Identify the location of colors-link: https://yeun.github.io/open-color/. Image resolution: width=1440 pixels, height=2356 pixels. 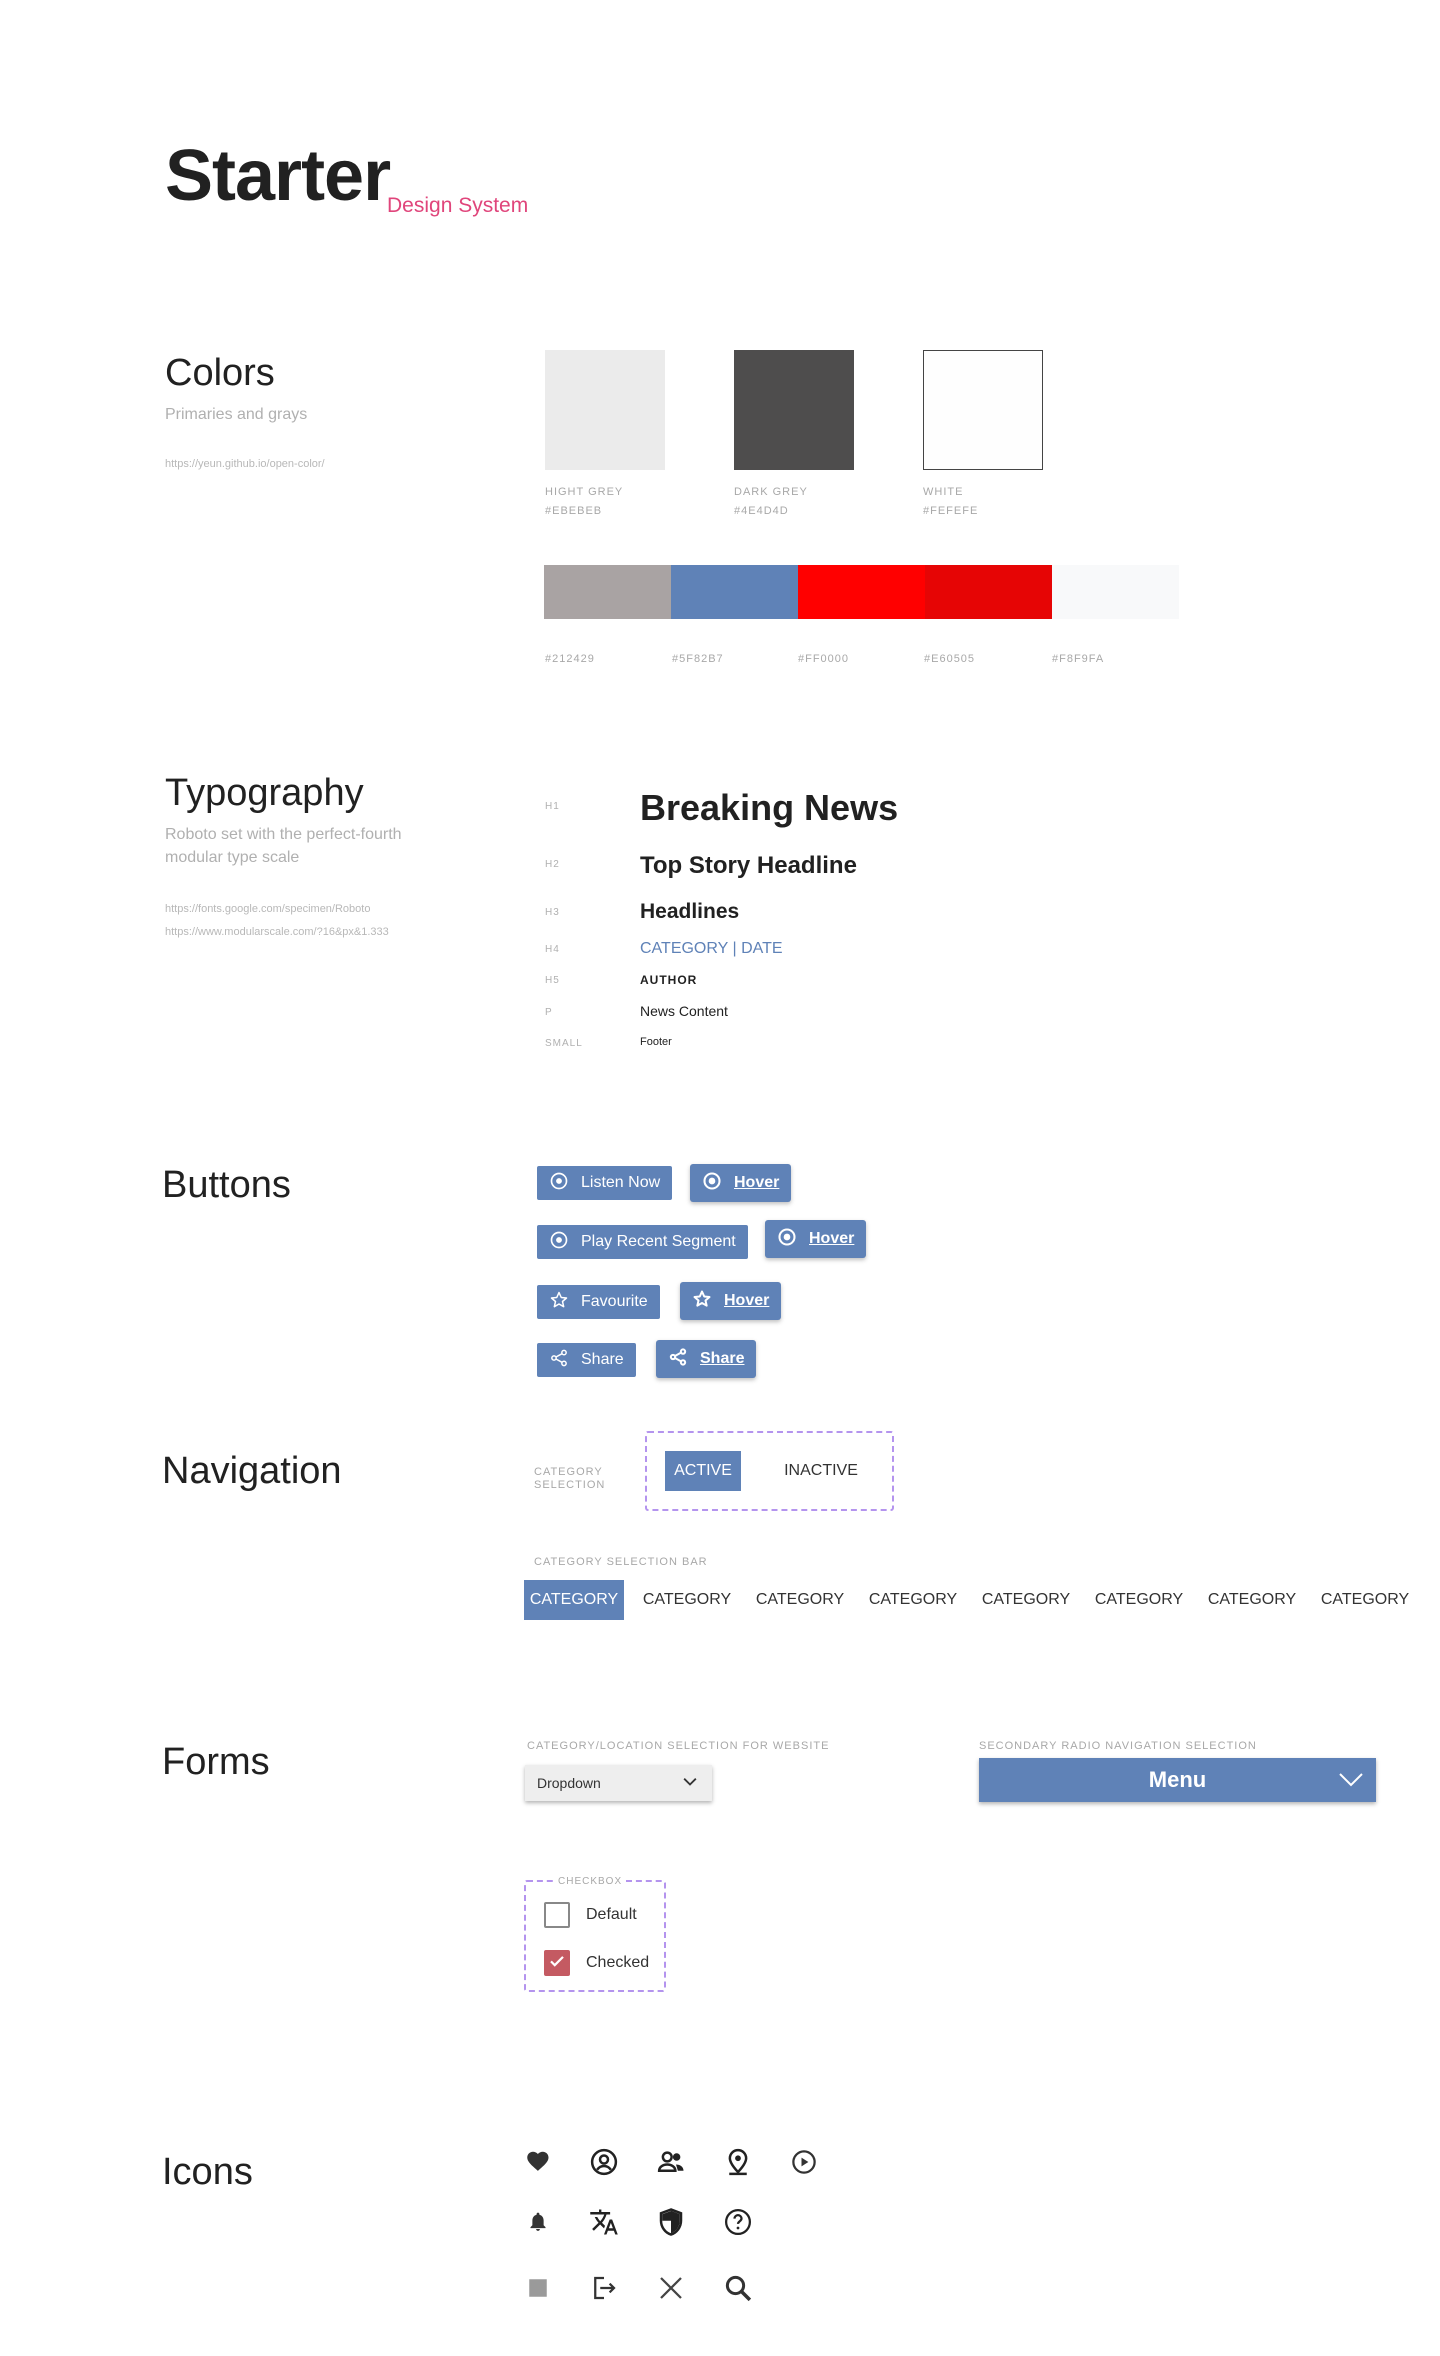
(245, 464).